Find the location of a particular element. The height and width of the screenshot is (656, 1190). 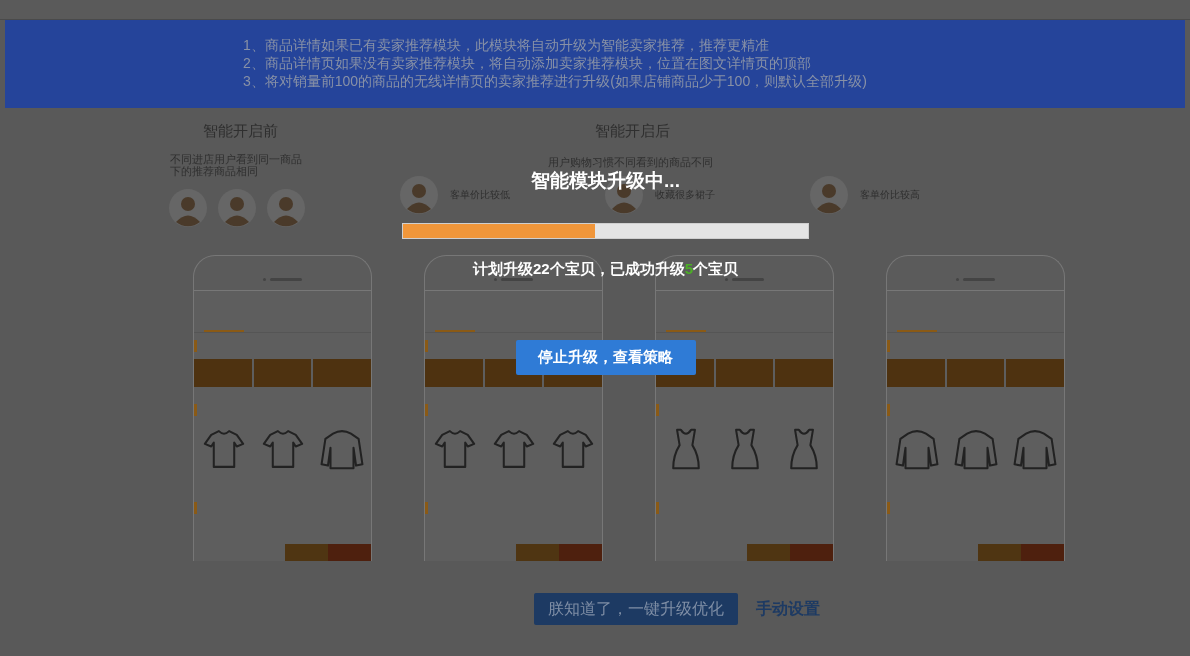

banner-text: 1、商品详情如果已有卖家推荐模块，此模块将自动升级为智能卖家推荐，推荐更精准 is located at coordinates (506, 45).